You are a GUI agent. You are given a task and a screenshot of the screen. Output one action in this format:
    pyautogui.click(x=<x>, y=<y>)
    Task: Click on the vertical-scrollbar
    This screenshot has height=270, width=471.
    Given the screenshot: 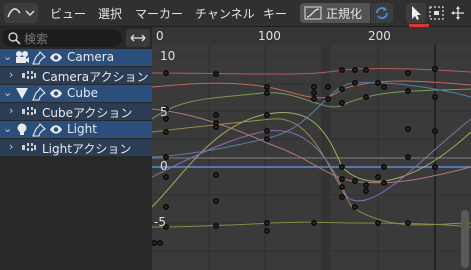 What is the action you would take?
    pyautogui.click(x=465, y=239)
    